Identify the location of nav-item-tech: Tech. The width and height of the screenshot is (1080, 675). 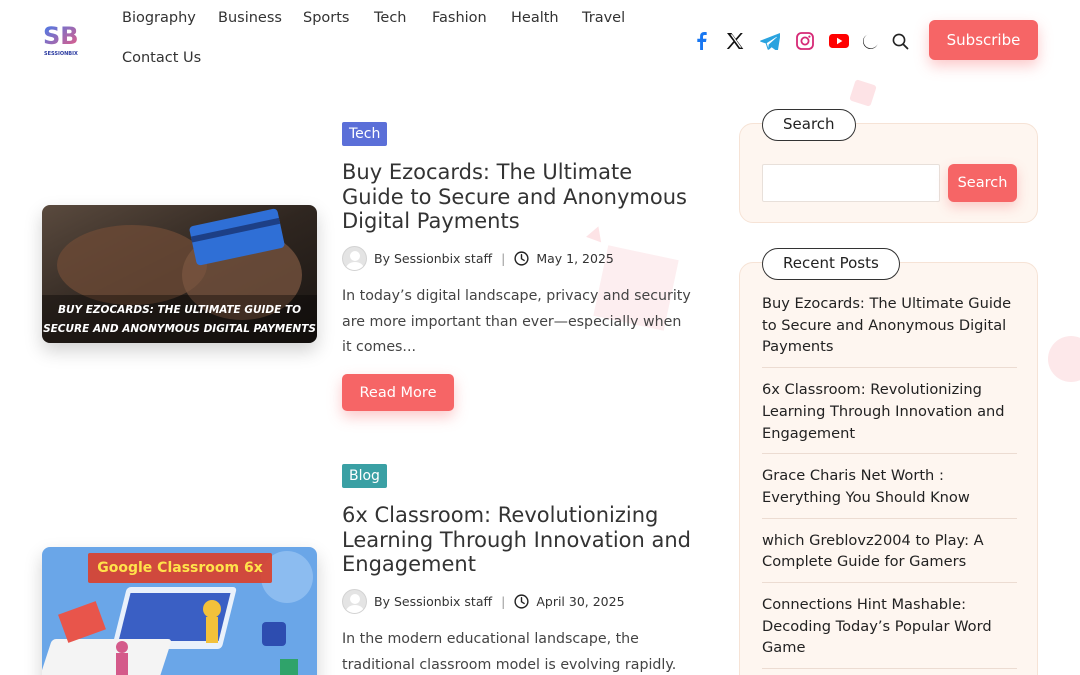
(390, 18).